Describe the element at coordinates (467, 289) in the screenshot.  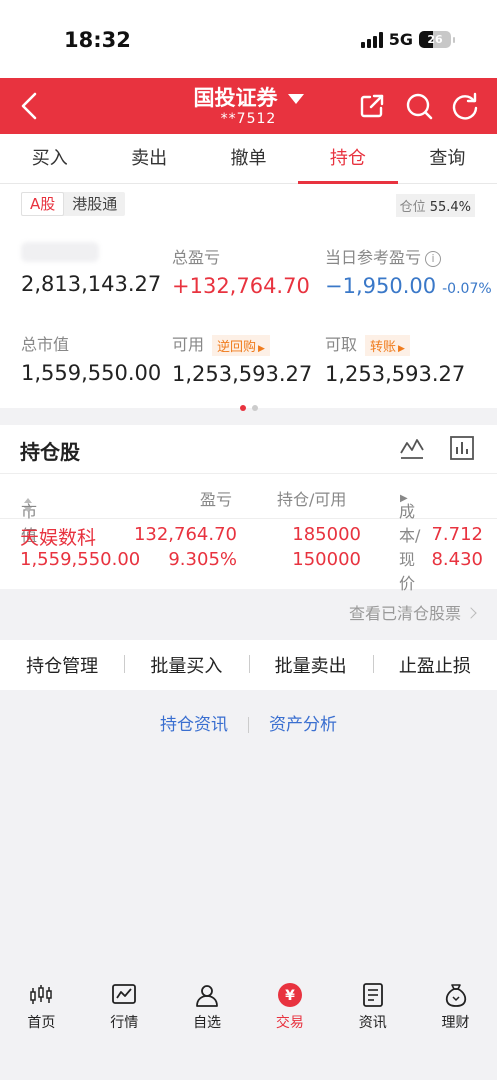
I see `daily-pl-pct: -0.07%` at that location.